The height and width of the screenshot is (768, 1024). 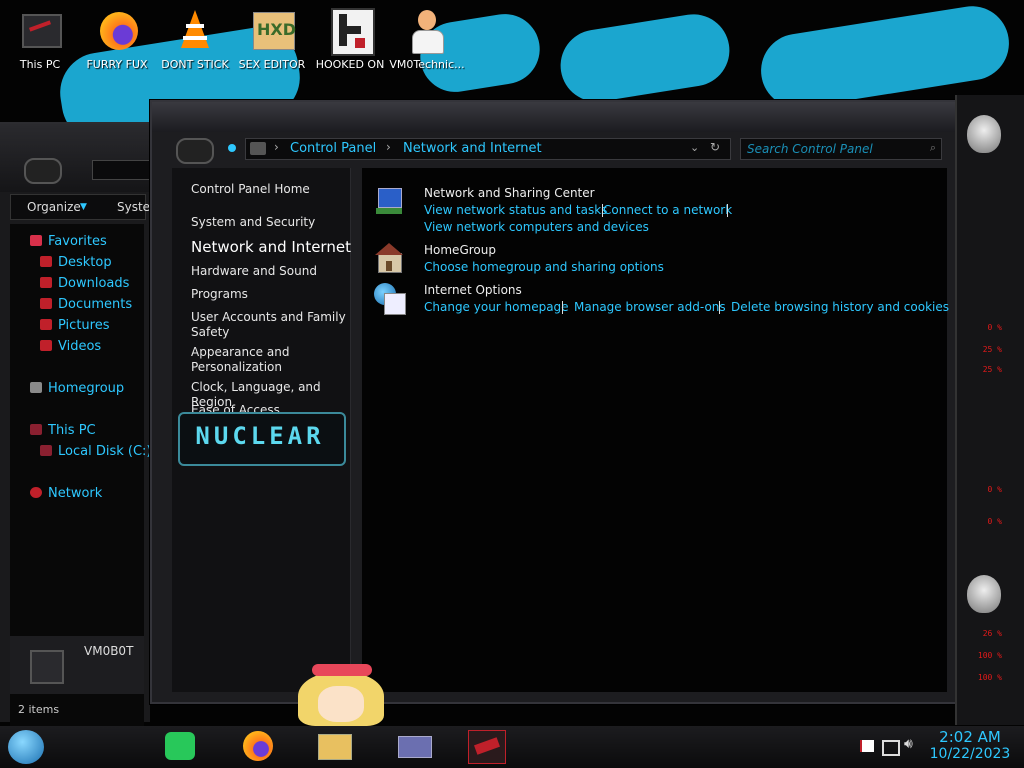 What do you see at coordinates (645, 58) in the screenshot?
I see `wallpaper-stroke` at bounding box center [645, 58].